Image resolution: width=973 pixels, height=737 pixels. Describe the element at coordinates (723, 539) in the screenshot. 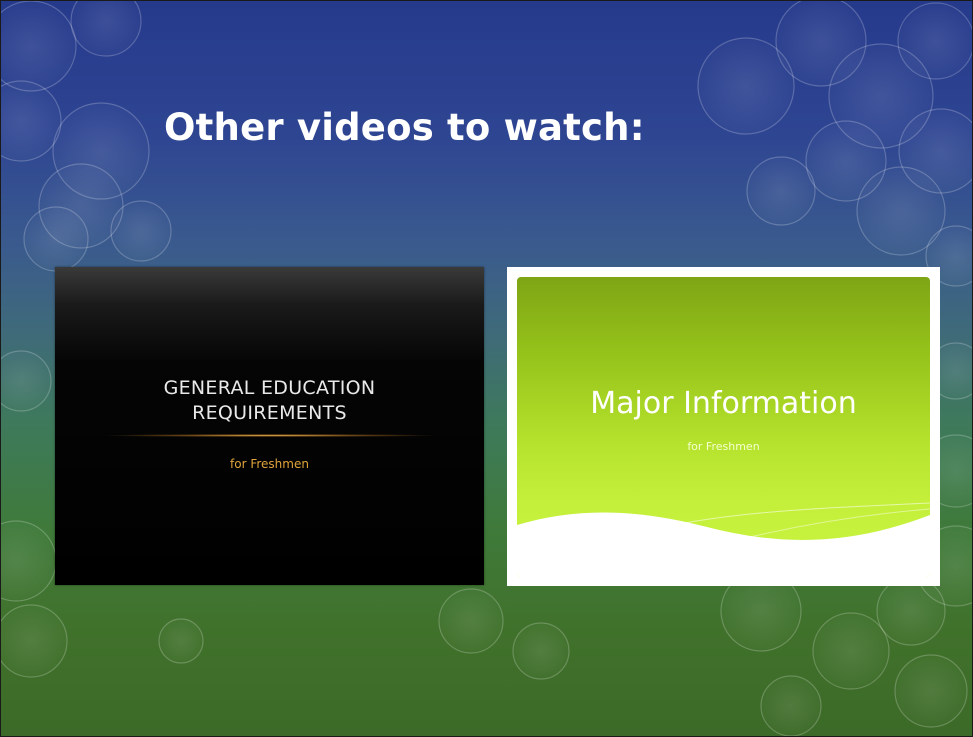

I see `white-wave-decoration` at that location.